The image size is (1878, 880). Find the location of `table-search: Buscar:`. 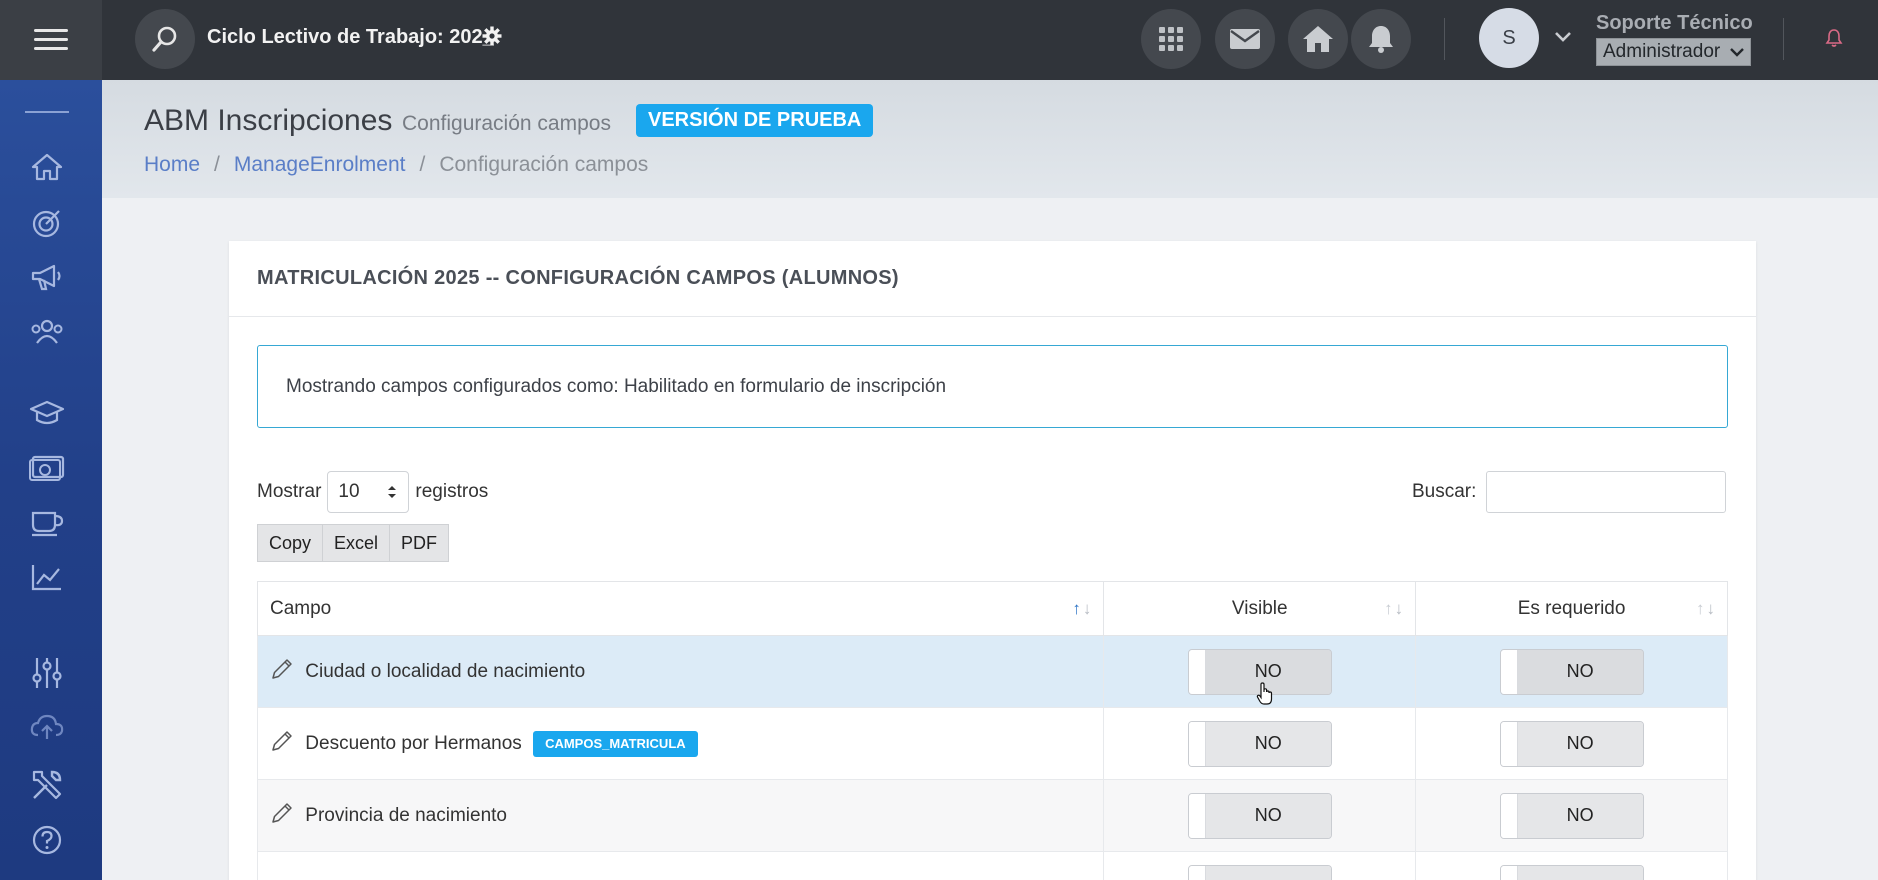

table-search: Buscar: is located at coordinates (1569, 492).